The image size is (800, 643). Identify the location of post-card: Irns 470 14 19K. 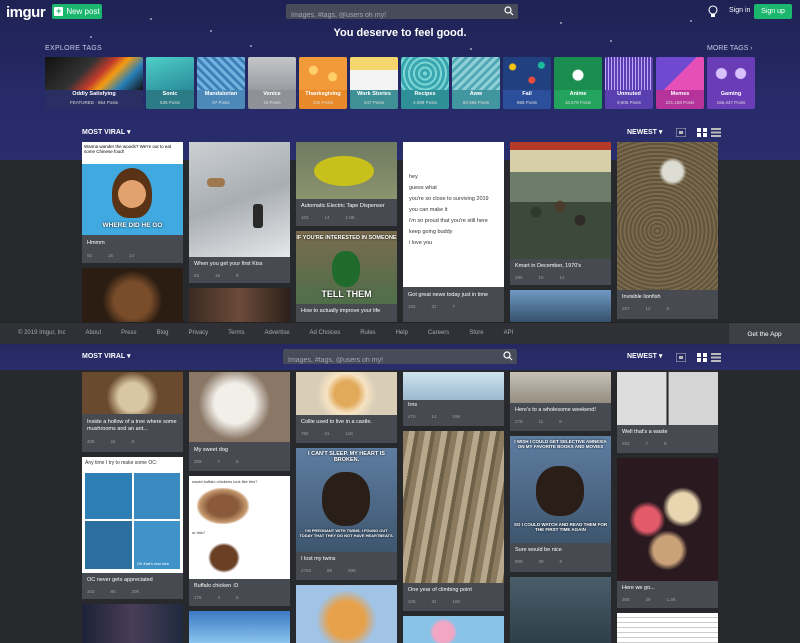
(453, 399).